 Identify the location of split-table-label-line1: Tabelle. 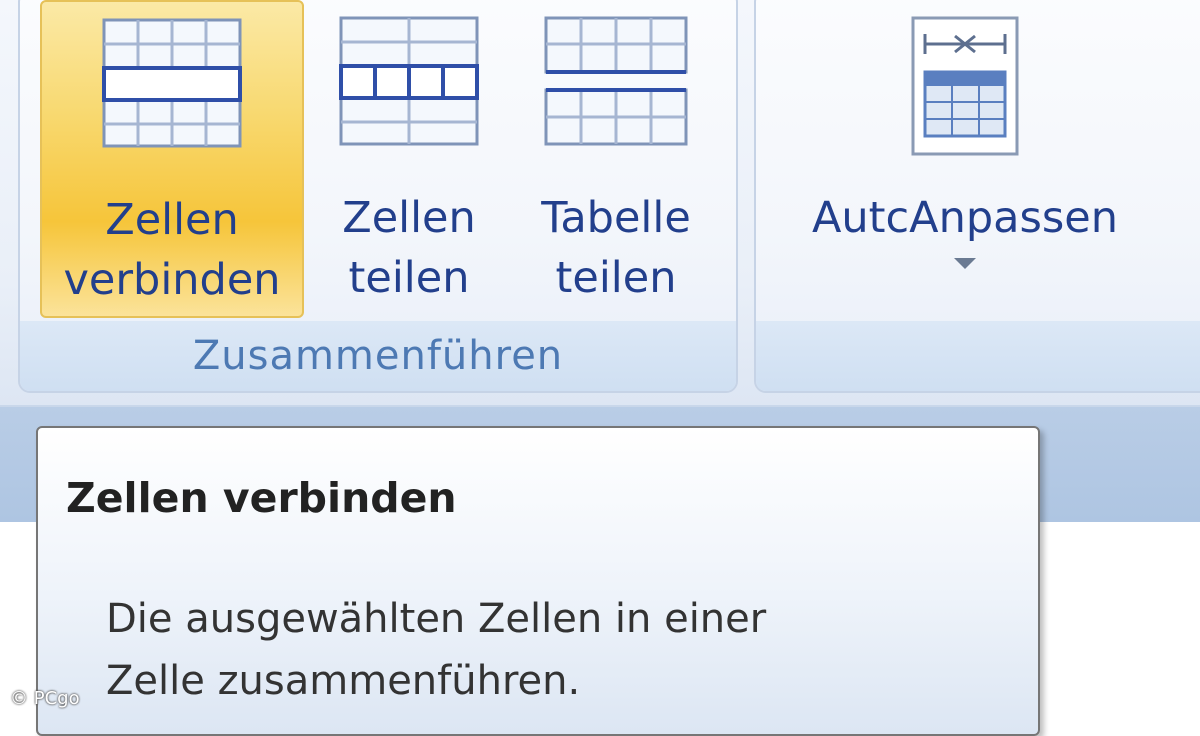
(616, 218).